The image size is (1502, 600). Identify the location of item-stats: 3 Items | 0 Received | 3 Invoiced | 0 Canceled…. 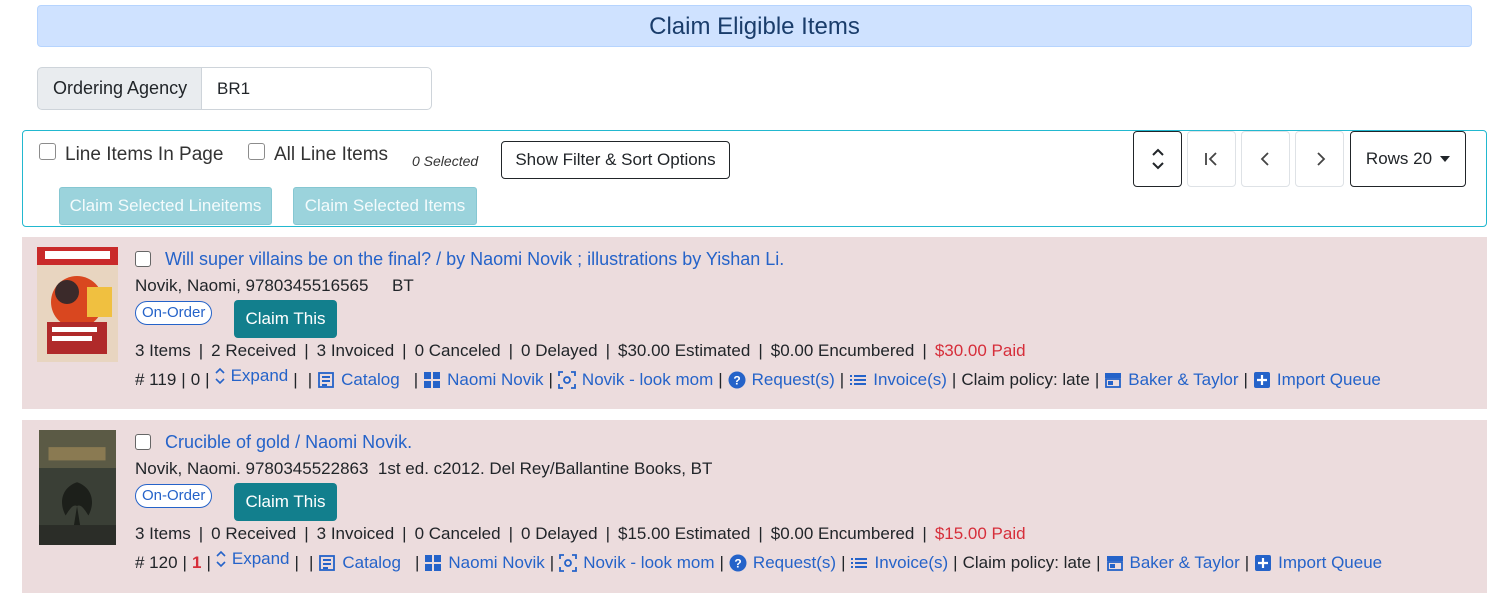
(580, 533).